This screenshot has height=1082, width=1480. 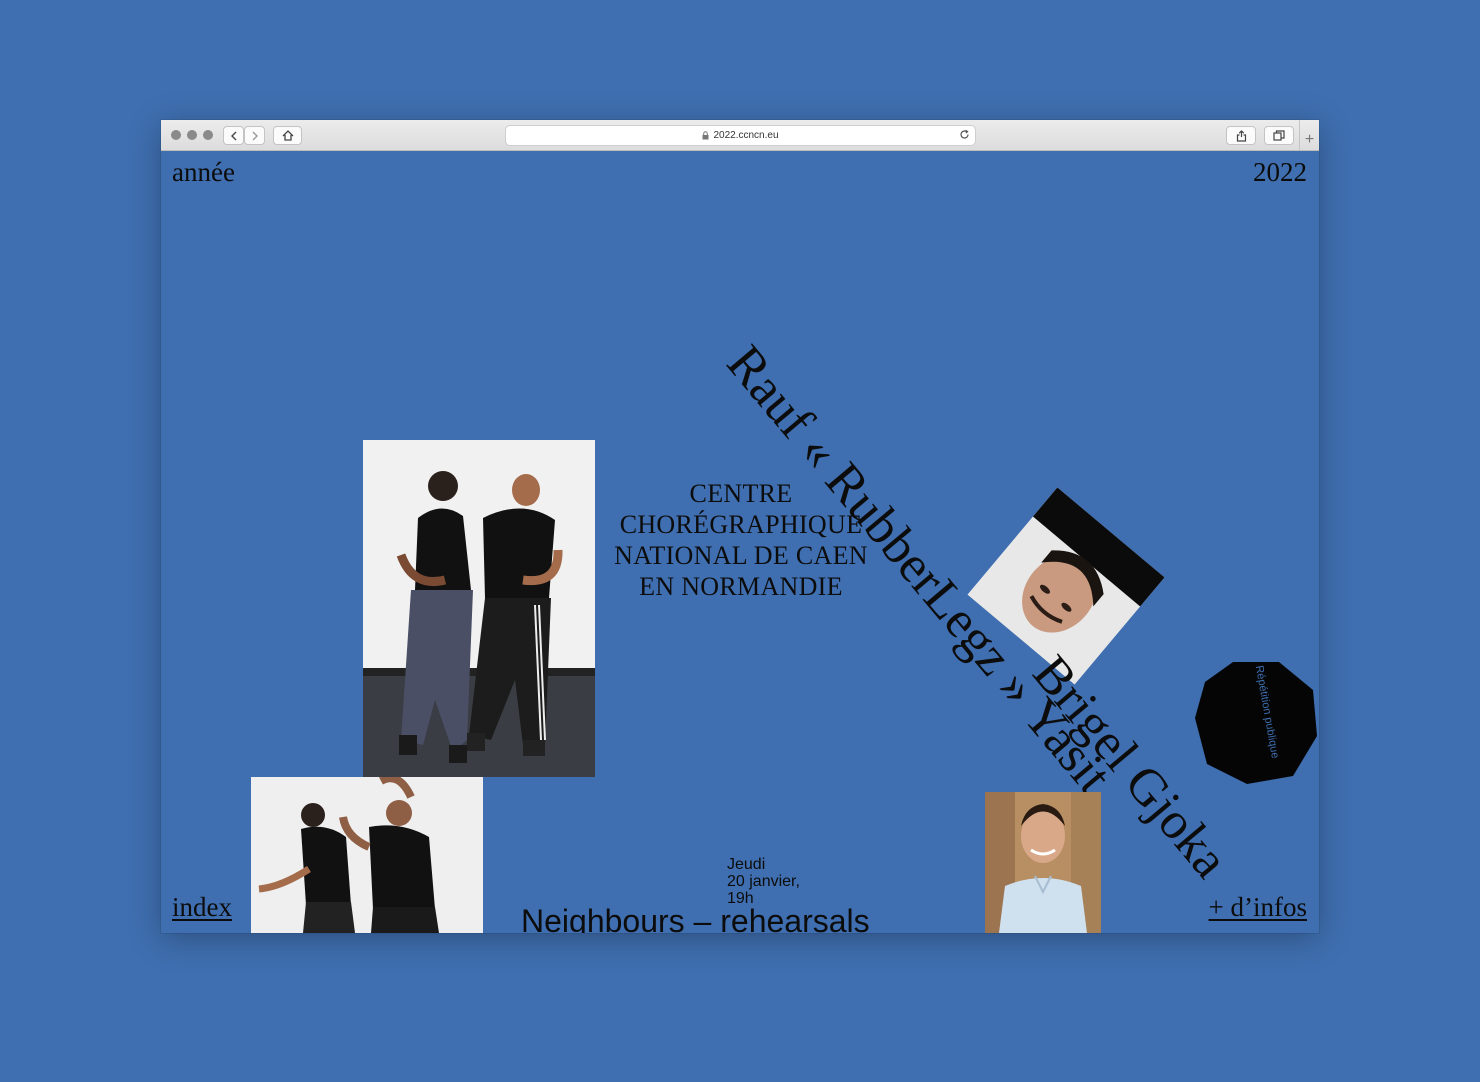 I want to click on portrait-rauf-yasit, so click(x=1043, y=862).